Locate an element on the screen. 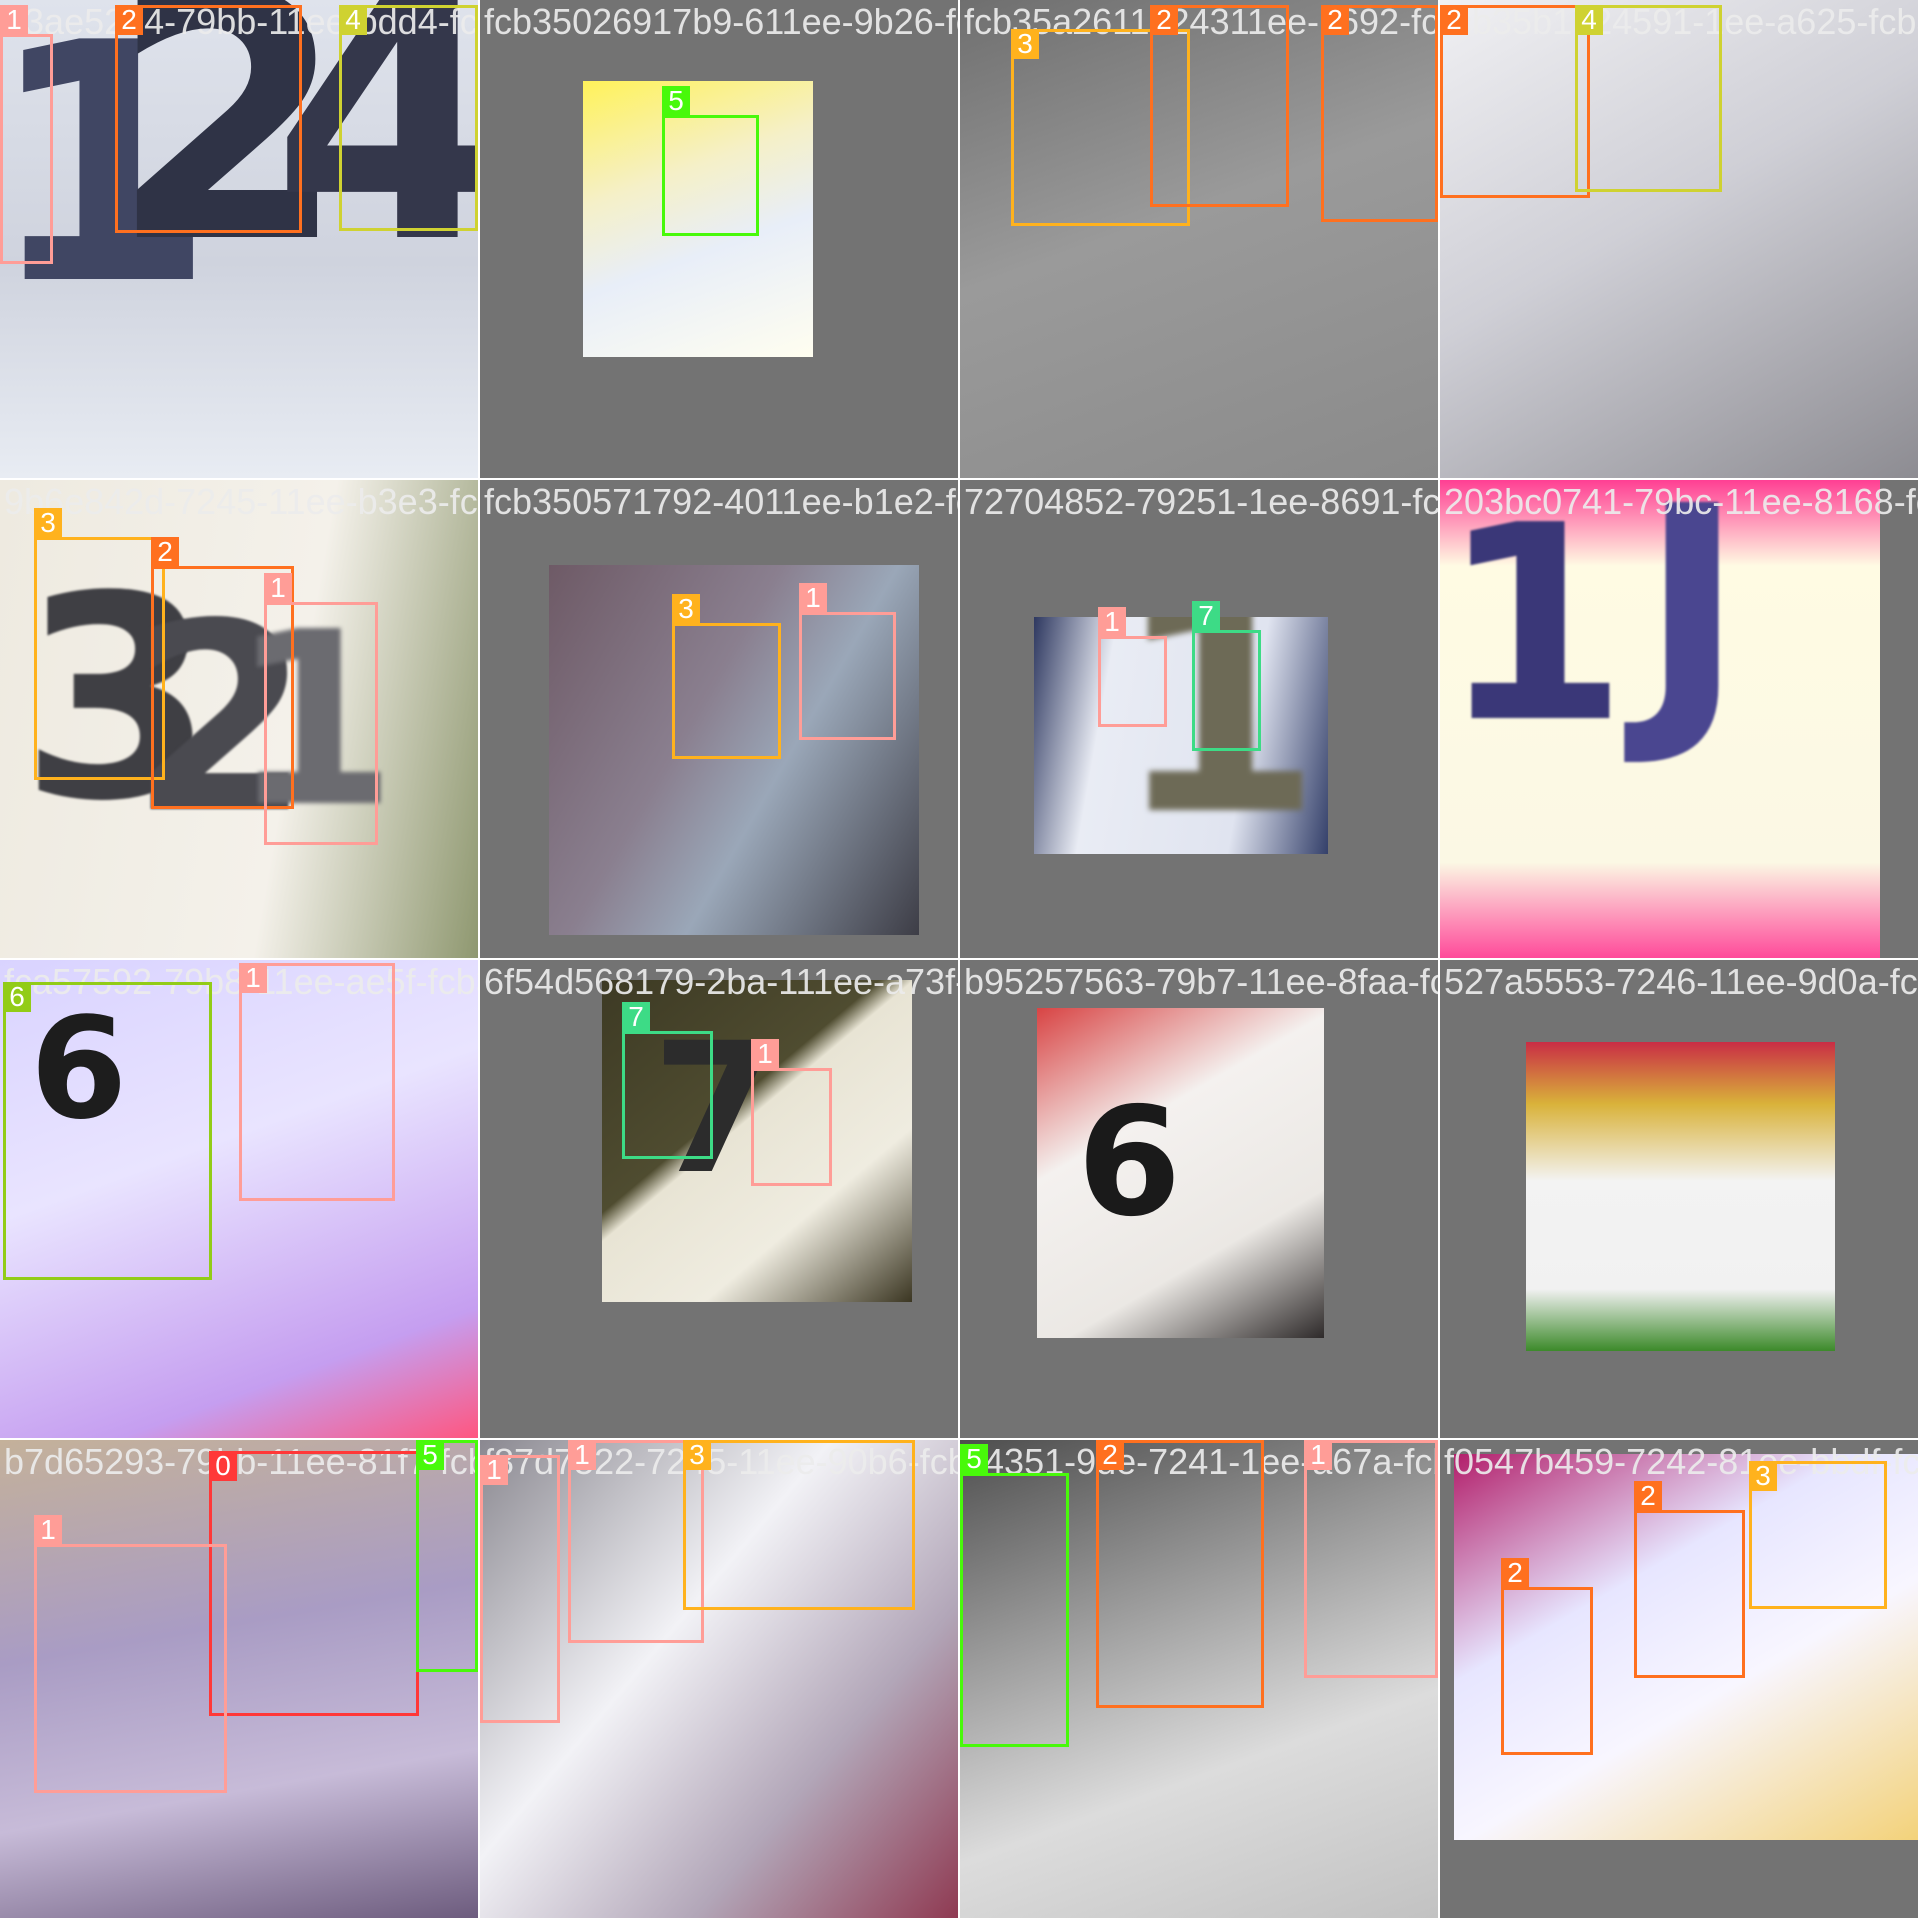 The height and width of the screenshot is (1920, 1920). photo-digit: J is located at coordinates (1692, 626).